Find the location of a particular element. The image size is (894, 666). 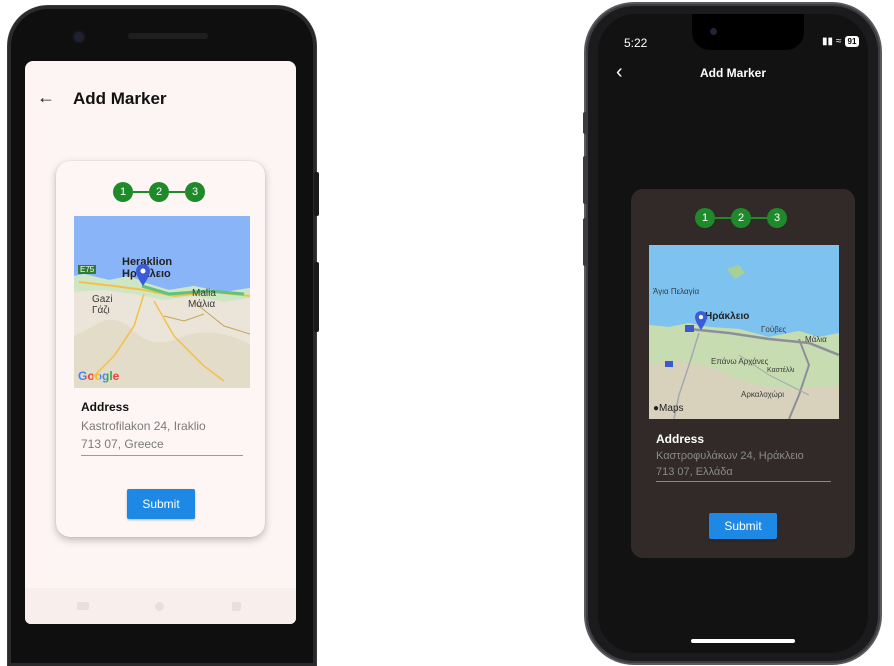

address-line-1: Kastrofilakon 24, Iraklio is located at coordinates (143, 426).